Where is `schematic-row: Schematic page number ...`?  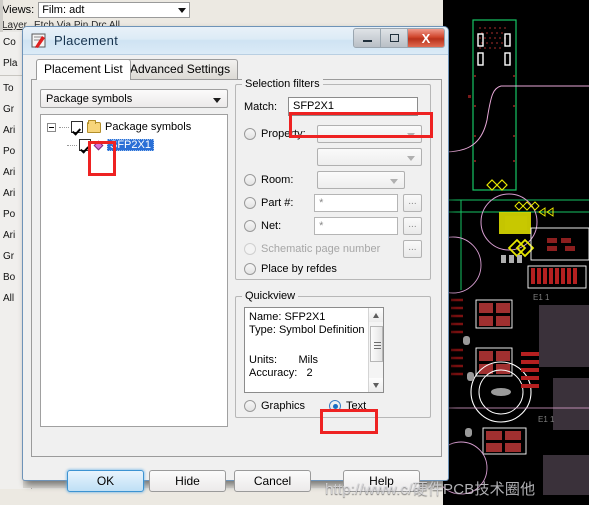
schematic-row: Schematic page number ... is located at coordinates (333, 249).